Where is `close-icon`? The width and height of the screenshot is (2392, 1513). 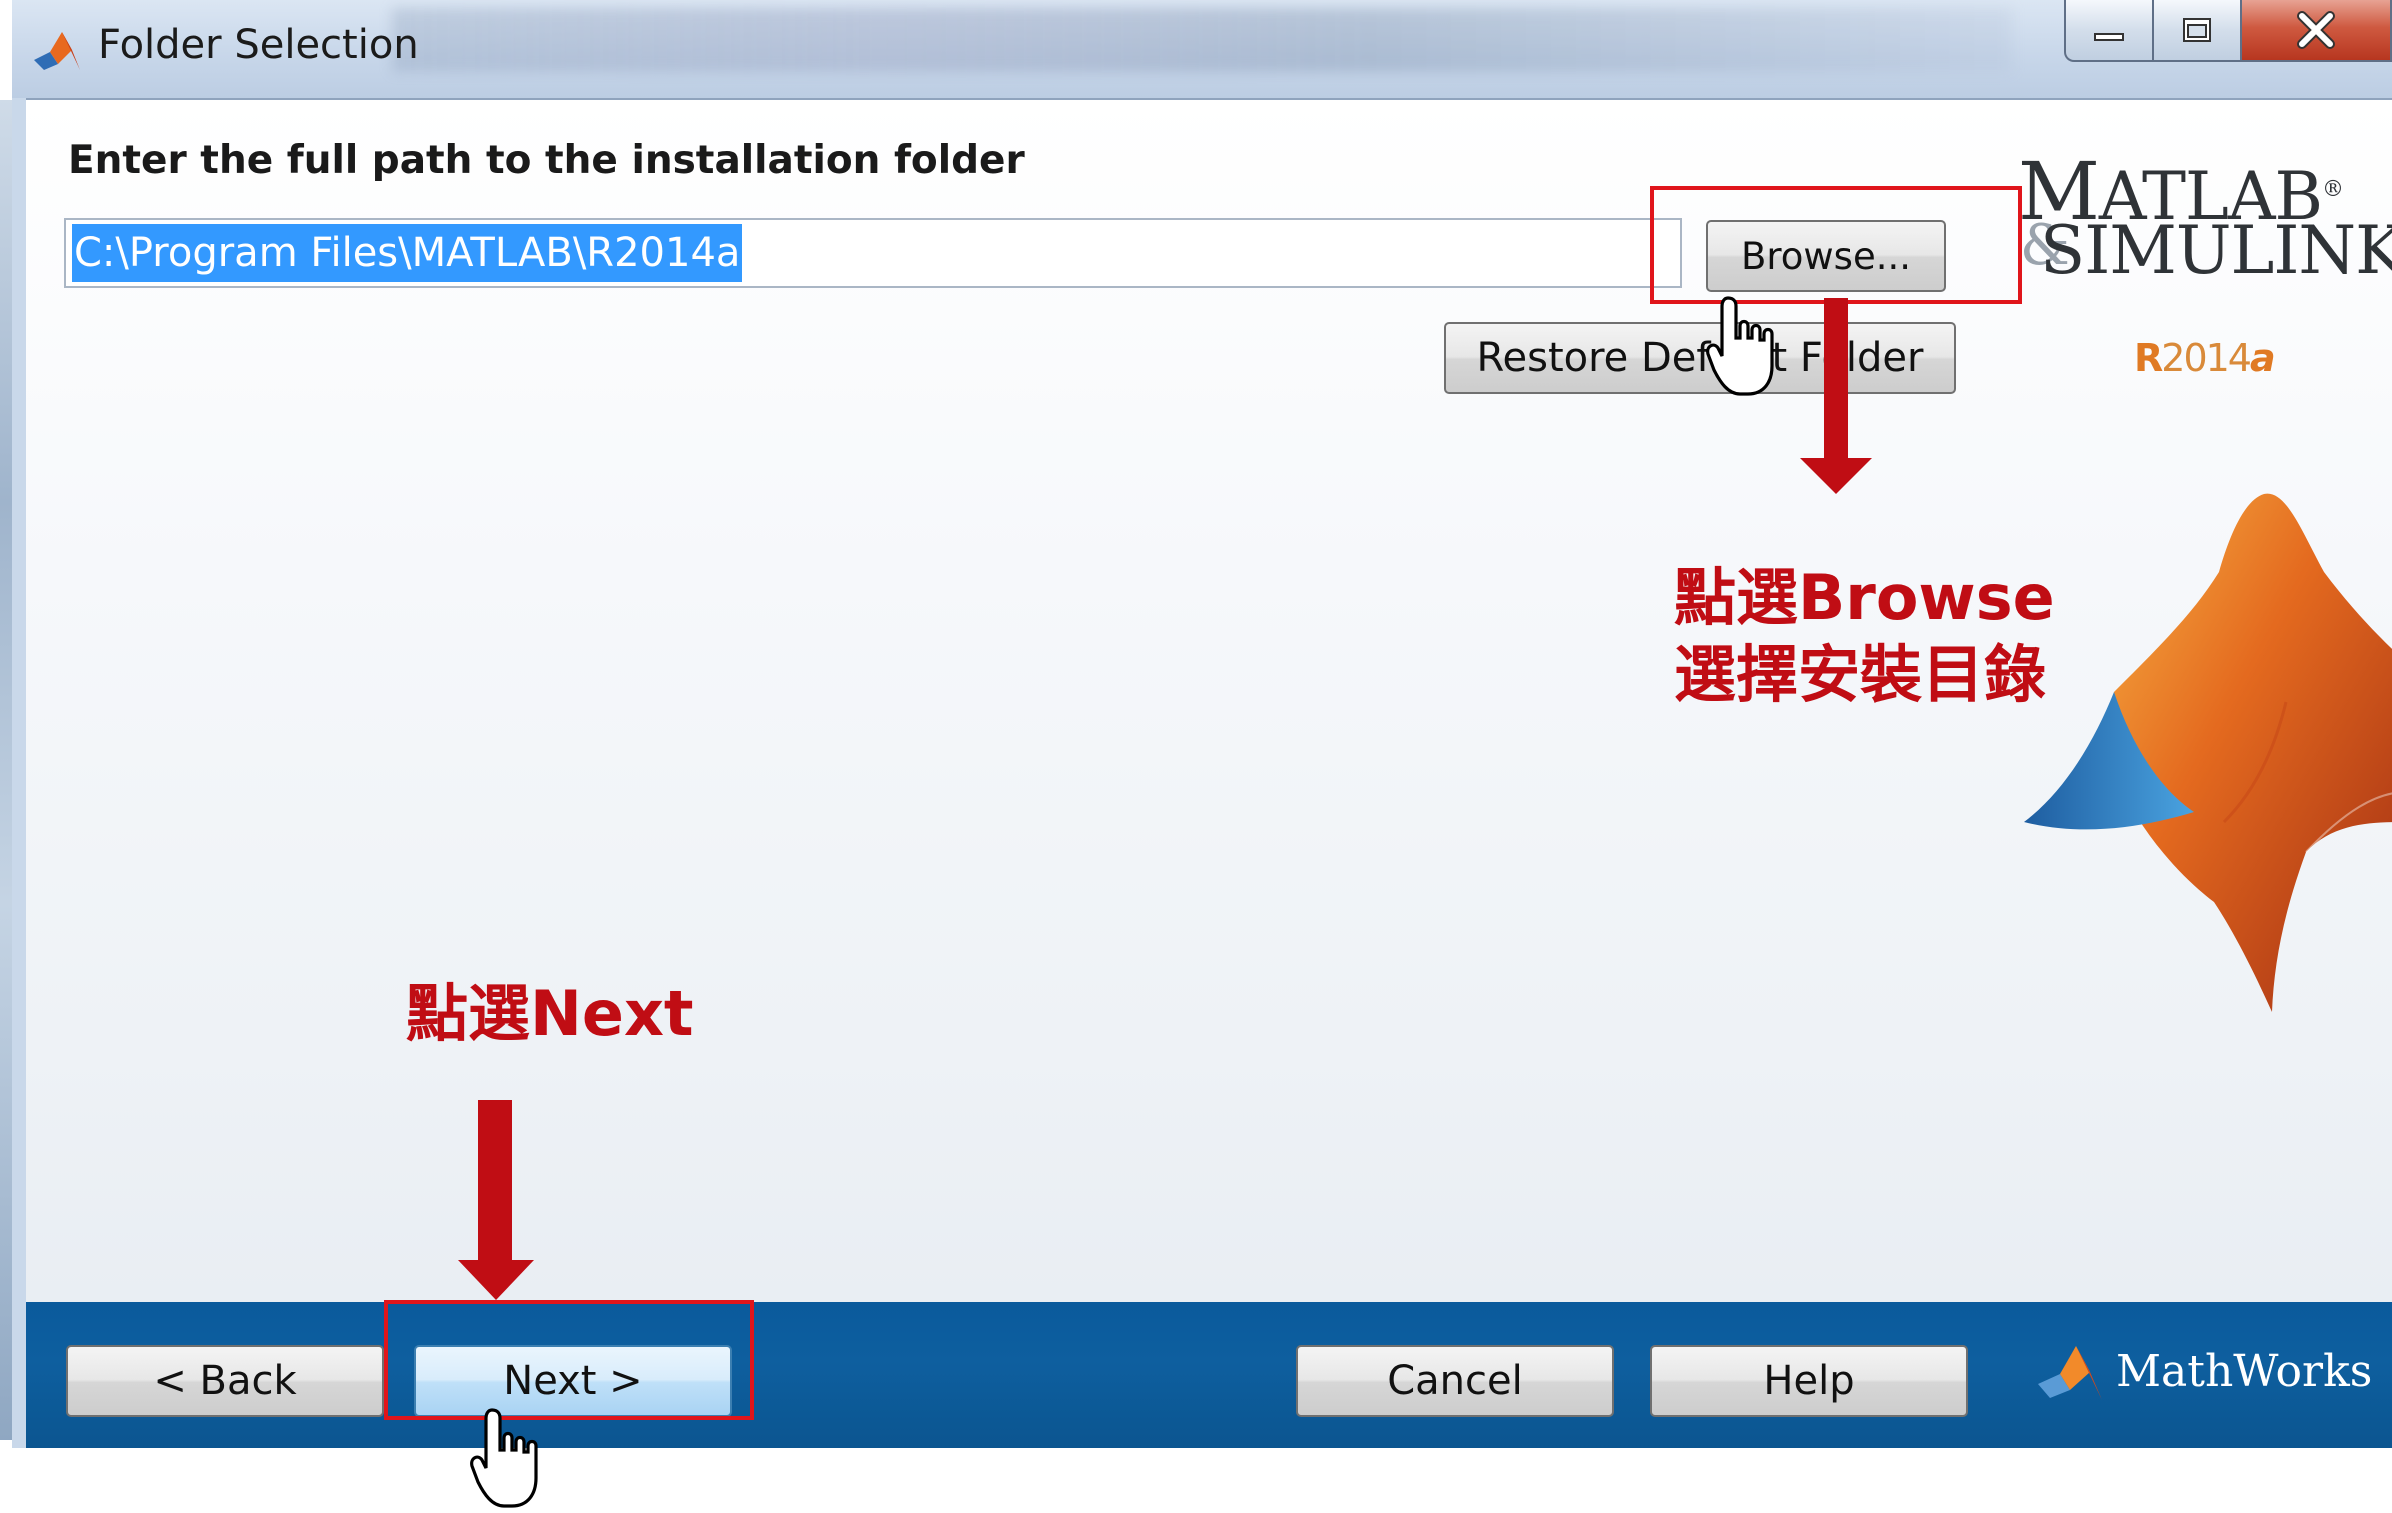 close-icon is located at coordinates (2316, 30).